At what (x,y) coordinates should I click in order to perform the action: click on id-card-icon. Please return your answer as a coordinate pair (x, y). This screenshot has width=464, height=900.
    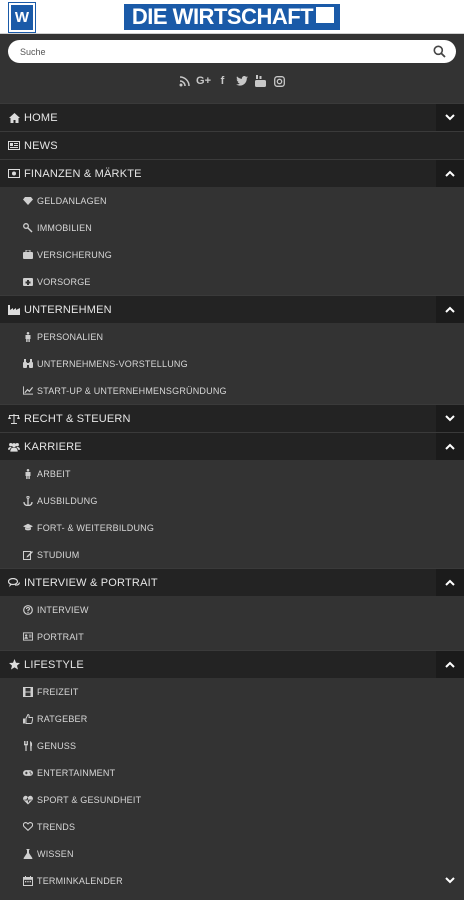
    Looking at the image, I should click on (28, 637).